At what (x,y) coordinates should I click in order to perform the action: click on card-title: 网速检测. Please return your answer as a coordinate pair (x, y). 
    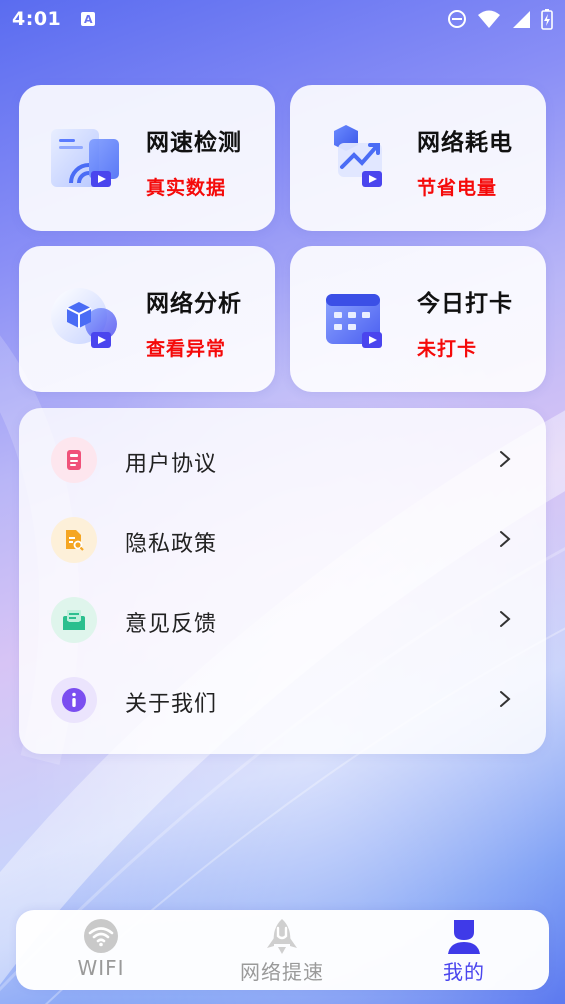
    Looking at the image, I should click on (194, 143).